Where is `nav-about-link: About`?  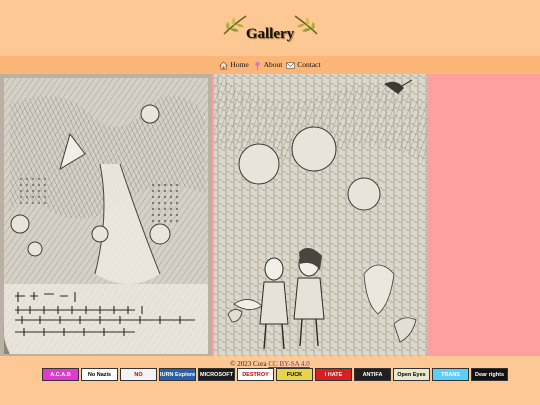
nav-about-link: About is located at coordinates (268, 65).